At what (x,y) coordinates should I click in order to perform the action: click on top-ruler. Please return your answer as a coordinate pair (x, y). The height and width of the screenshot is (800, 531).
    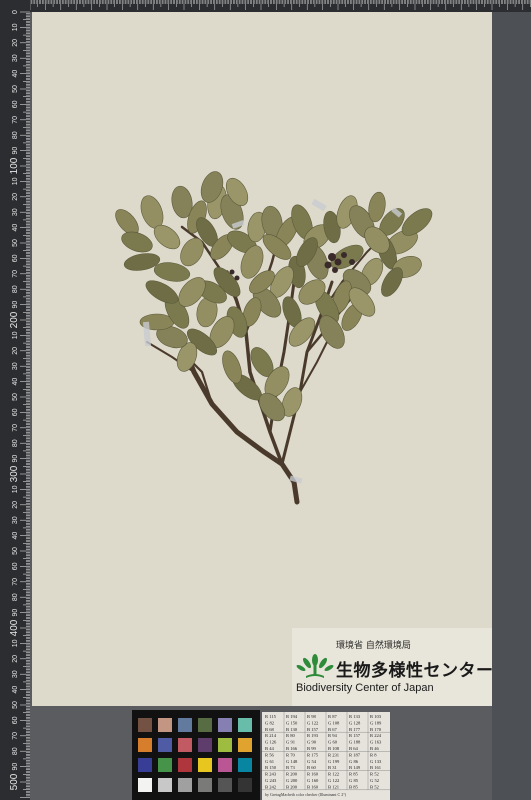
    Looking at the image, I should click on (265, 6).